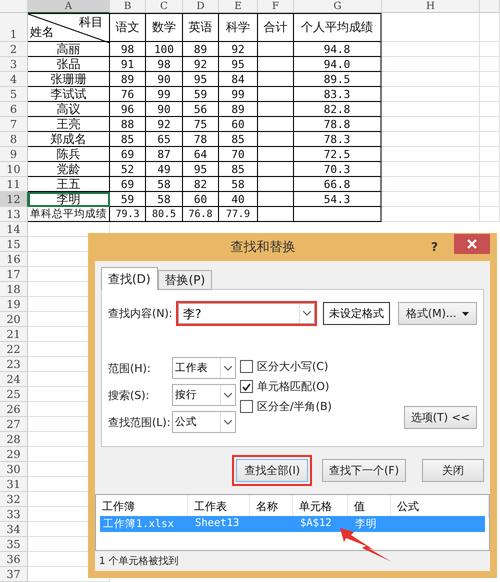  What do you see at coordinates (164, 214) in the screenshot?
I see `table-cell: 80.5` at bounding box center [164, 214].